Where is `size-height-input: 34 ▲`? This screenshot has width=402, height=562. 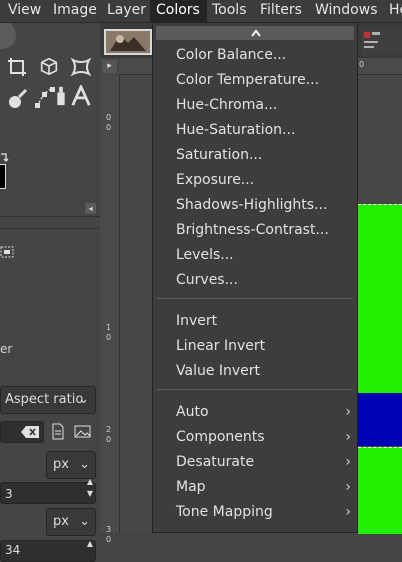
size-height-input: 34 ▲ is located at coordinates (48, 550).